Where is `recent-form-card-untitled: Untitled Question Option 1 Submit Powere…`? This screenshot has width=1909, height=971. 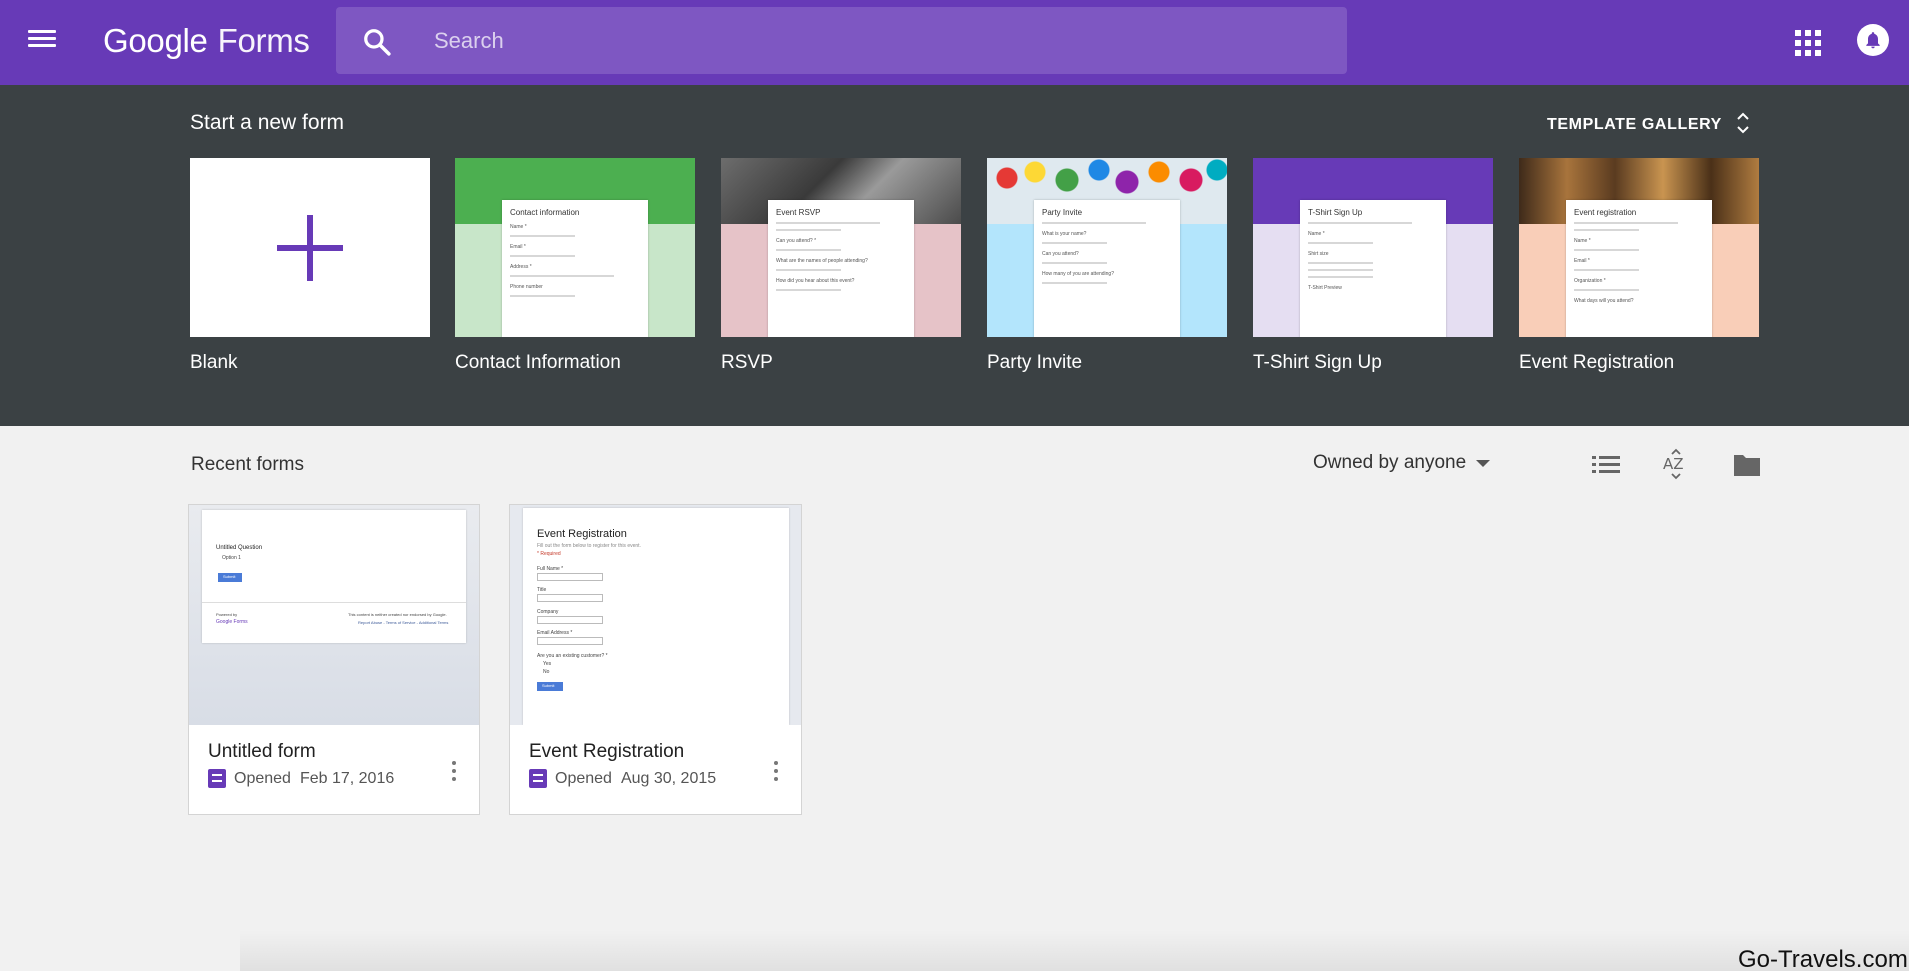 recent-form-card-untitled: Untitled Question Option 1 Submit Powere… is located at coordinates (334, 659).